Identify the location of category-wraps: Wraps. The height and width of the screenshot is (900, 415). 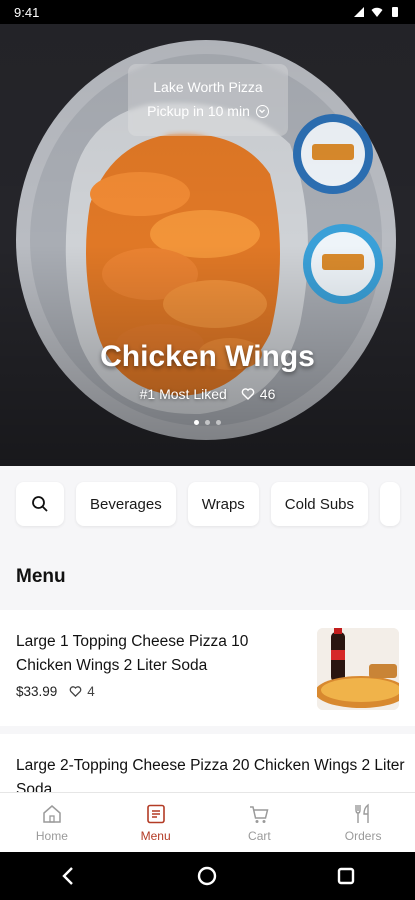
(223, 504).